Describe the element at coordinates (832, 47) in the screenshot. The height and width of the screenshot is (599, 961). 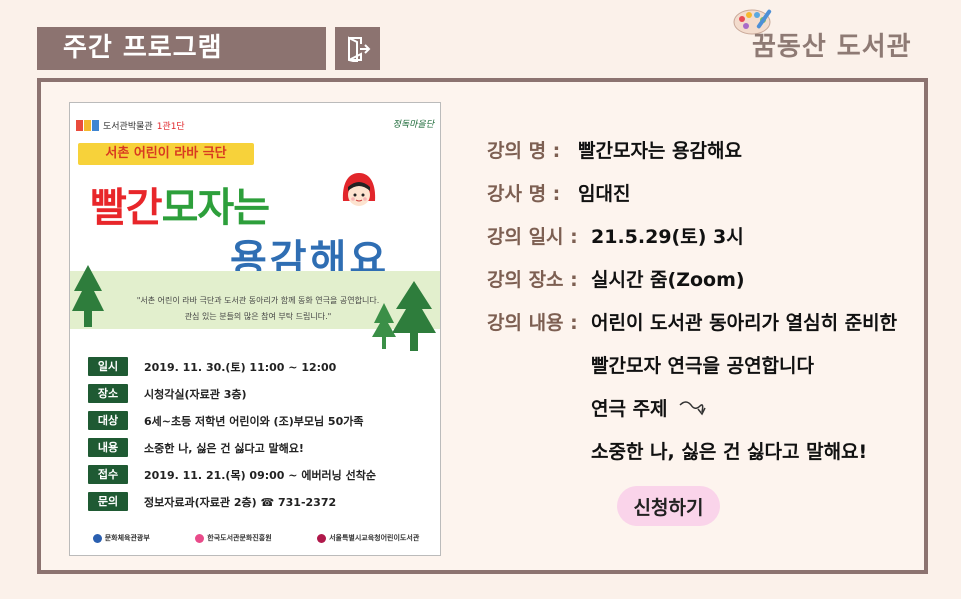
I see `logo-text: 꿈동산 도서관` at that location.